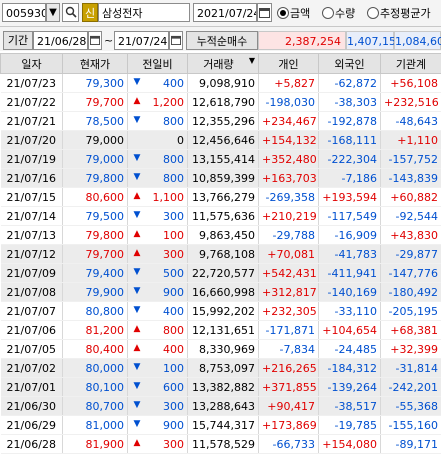 The image size is (441, 456). What do you see at coordinates (31, 387) in the screenshot?
I see `cell-date: 21/07/01` at bounding box center [31, 387].